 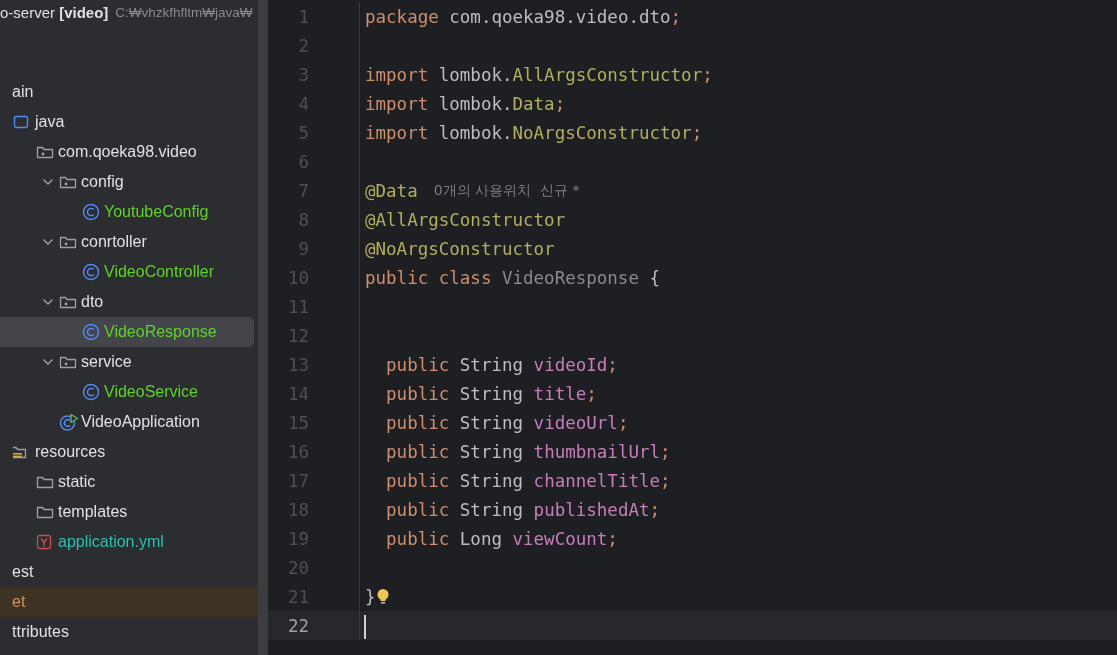 I want to click on code-line: import lombok.NoArgsConstructor;, so click(x=534, y=132).